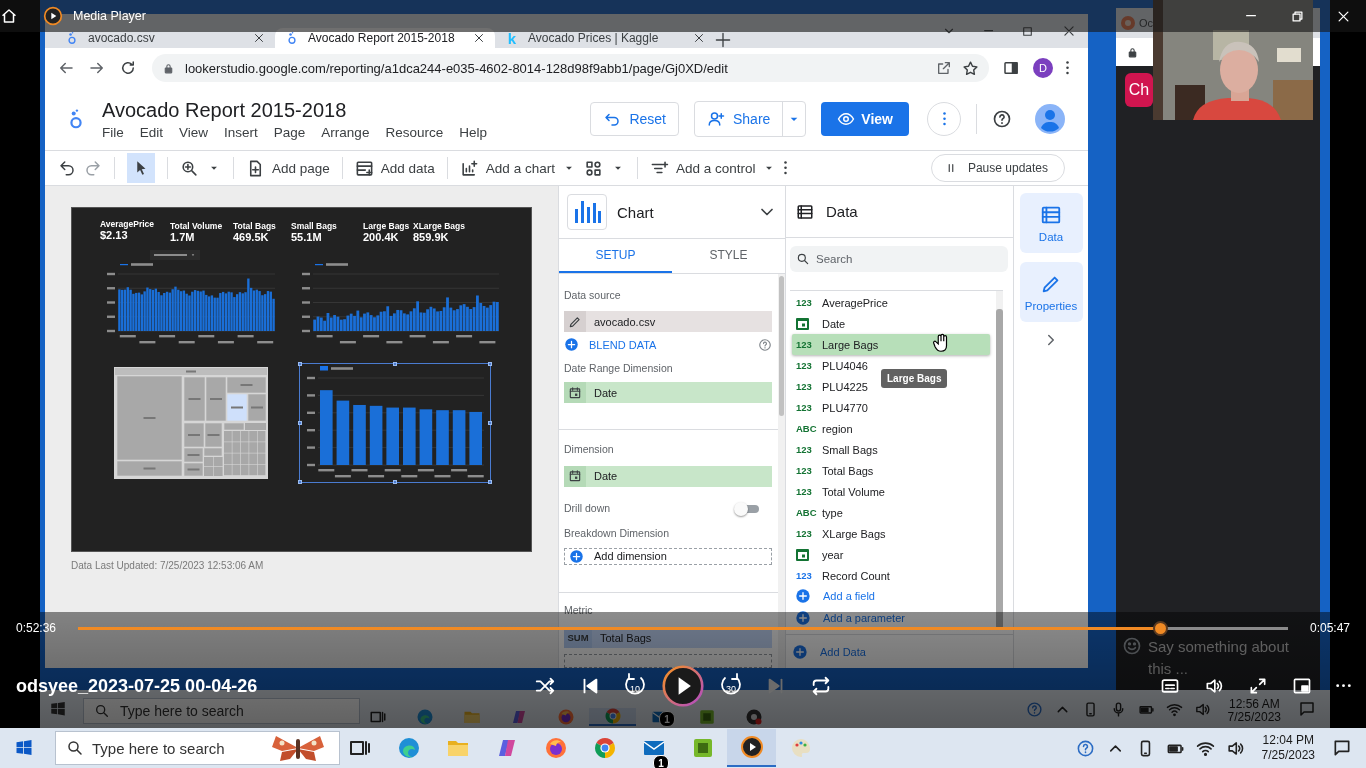 Image resolution: width=1366 pixels, height=768 pixels. I want to click on scorecard-value: 200.4K, so click(381, 237).